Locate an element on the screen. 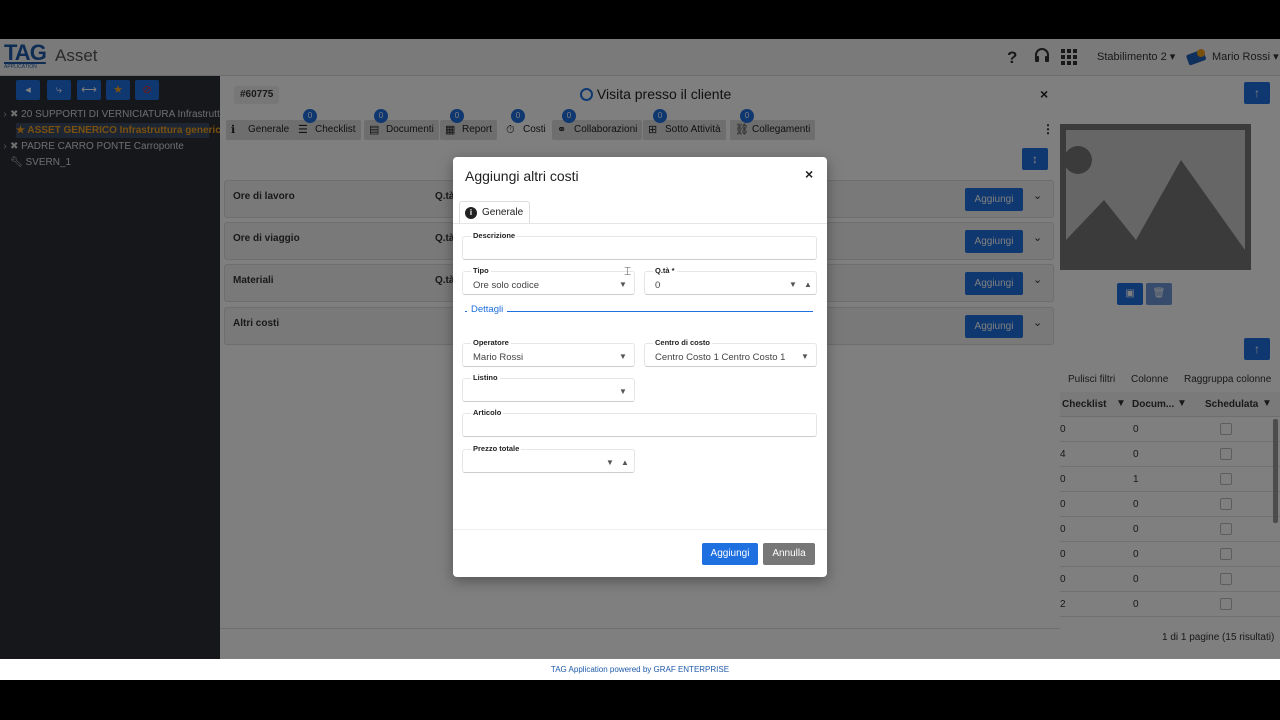 The image size is (1280, 720). descrizione-field: Descrizione is located at coordinates (639, 245).